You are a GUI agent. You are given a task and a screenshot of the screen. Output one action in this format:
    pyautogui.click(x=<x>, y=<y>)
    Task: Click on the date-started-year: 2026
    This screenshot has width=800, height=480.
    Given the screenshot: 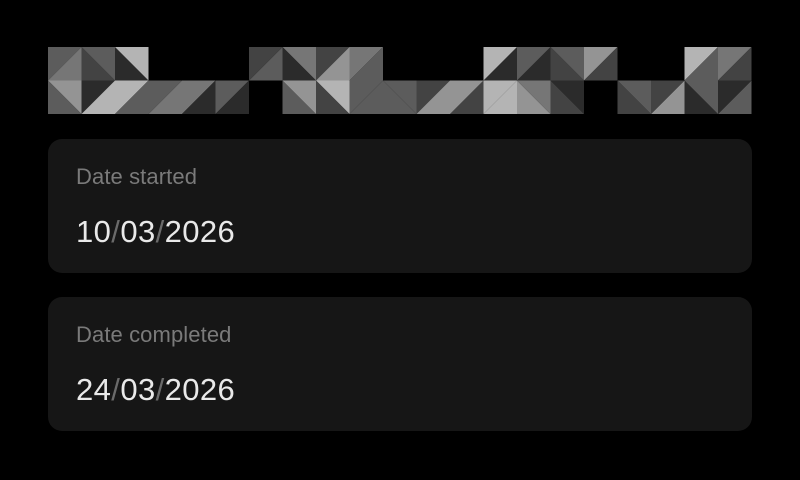 What is the action you would take?
    pyautogui.click(x=200, y=231)
    